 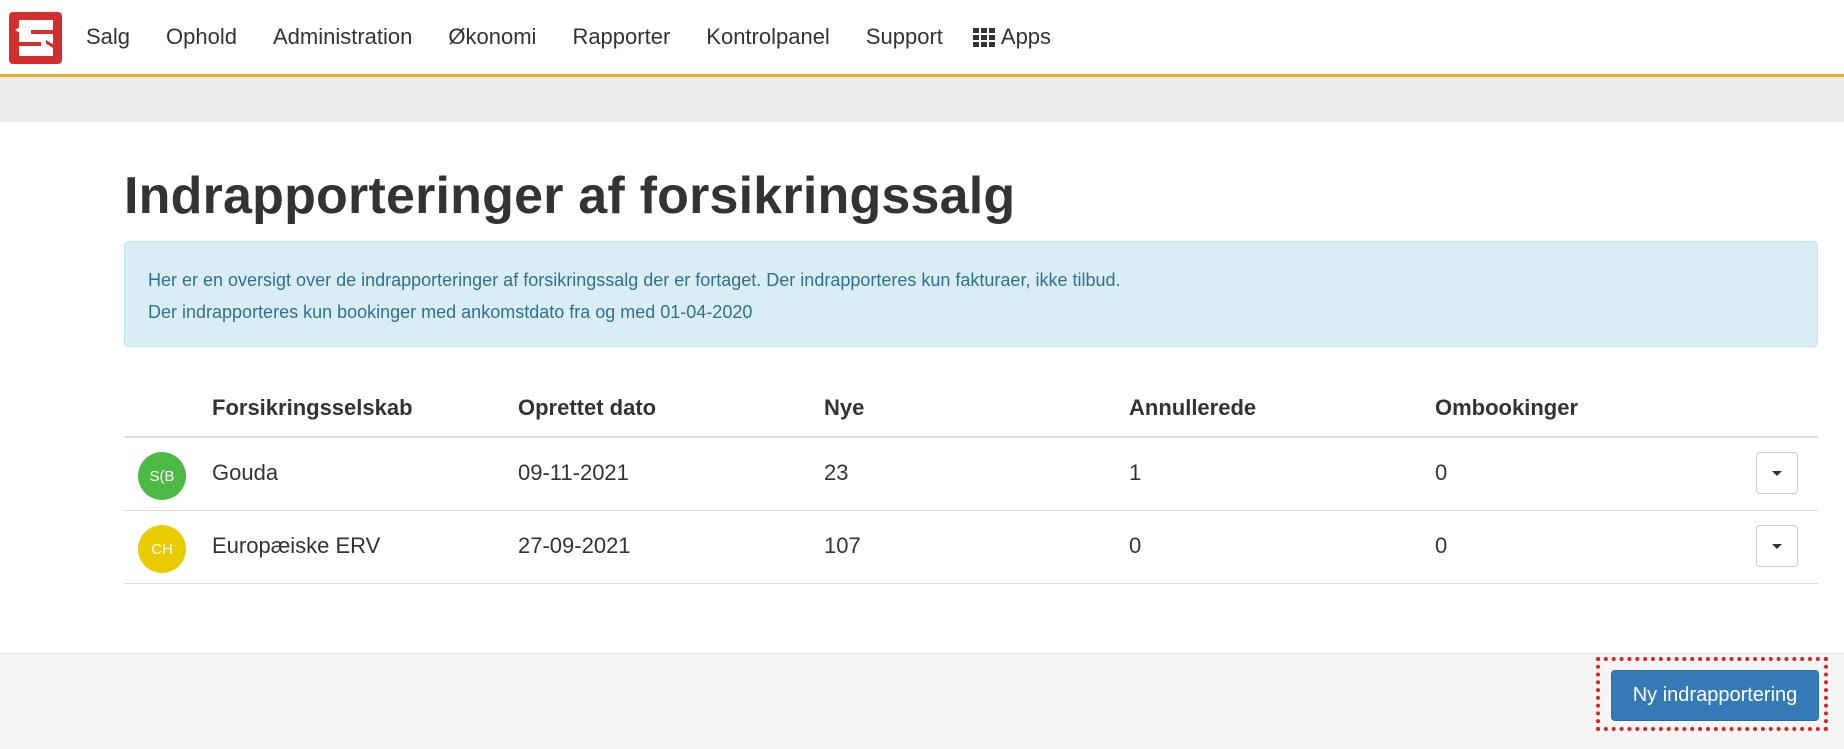 I want to click on created-date: 27-09-2021, so click(x=574, y=545).